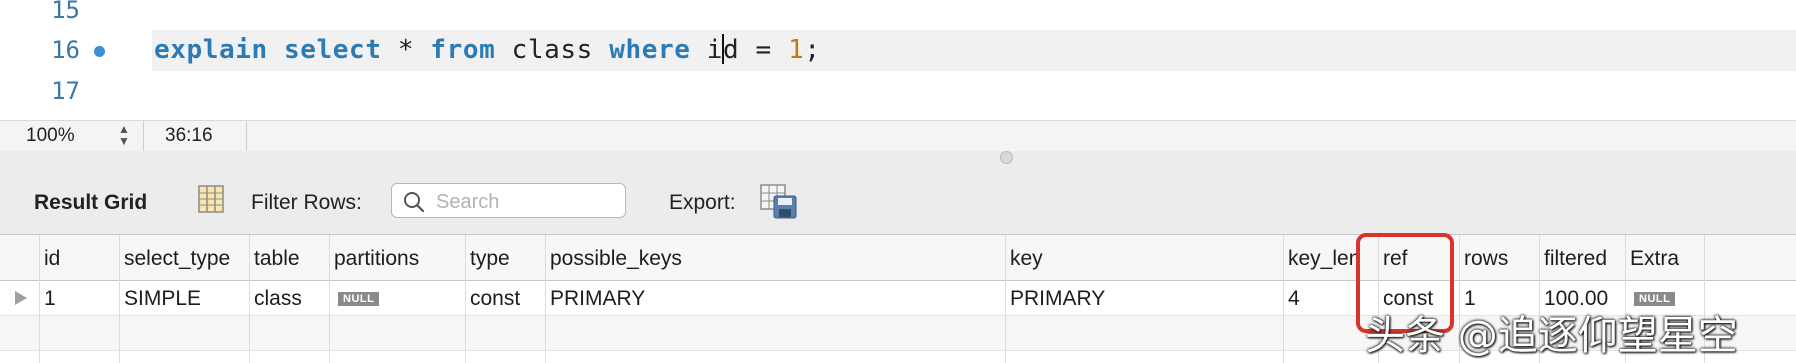 This screenshot has width=1796, height=363. What do you see at coordinates (1575, 259) in the screenshot?
I see `column-header-filtered: filtered` at bounding box center [1575, 259].